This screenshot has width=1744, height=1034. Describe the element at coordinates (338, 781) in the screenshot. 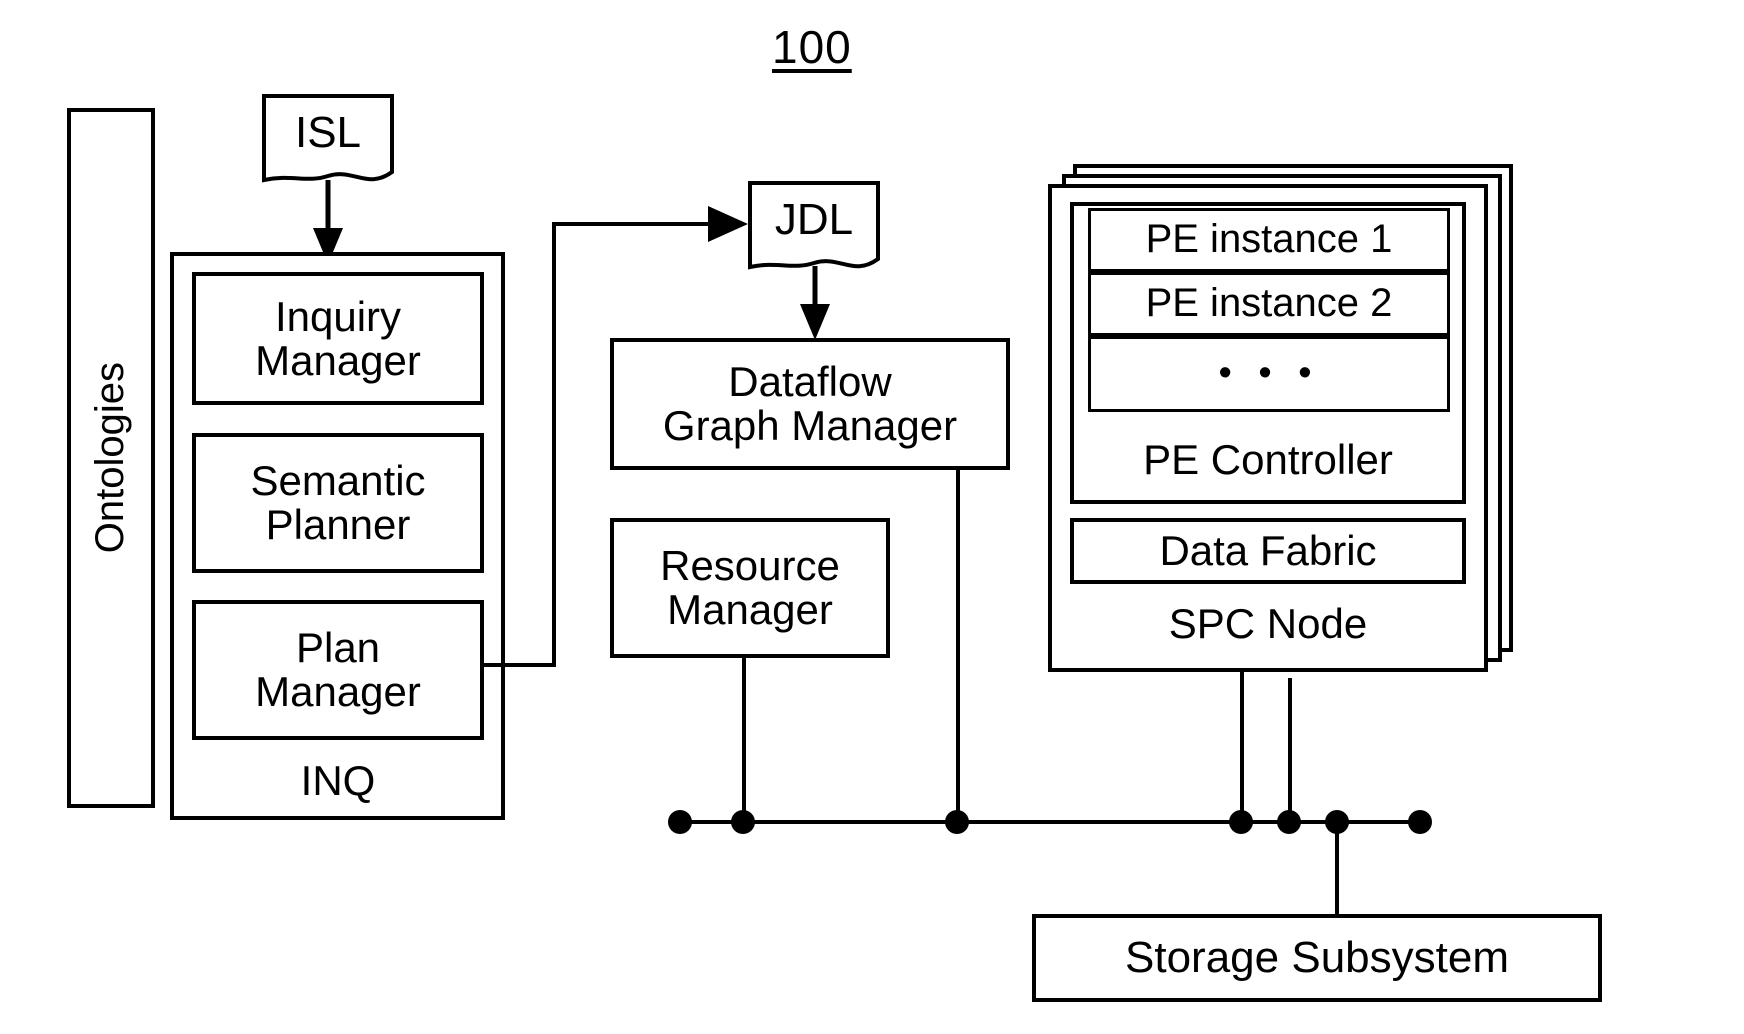

I see `inq-label: INQ` at that location.